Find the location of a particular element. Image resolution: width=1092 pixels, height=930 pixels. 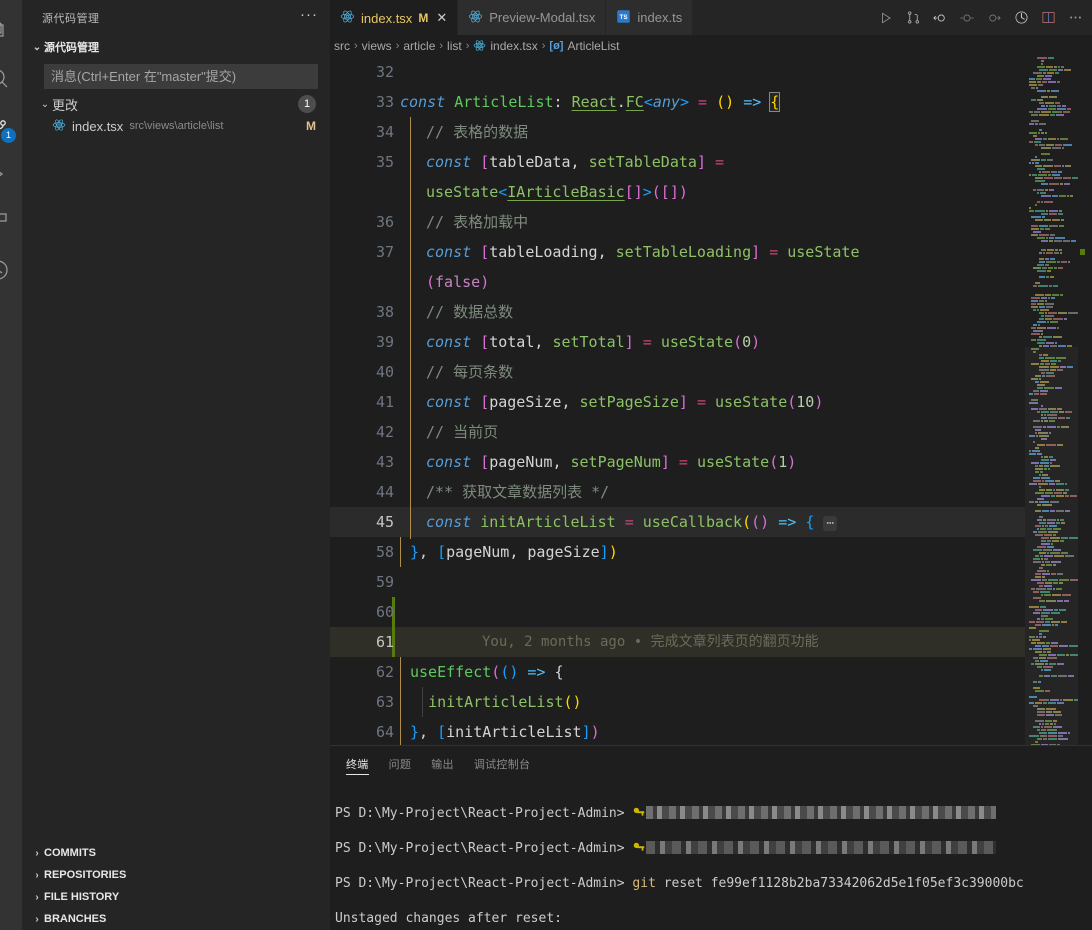

code-line: 34 // 表格的数据 is located at coordinates (677, 132).